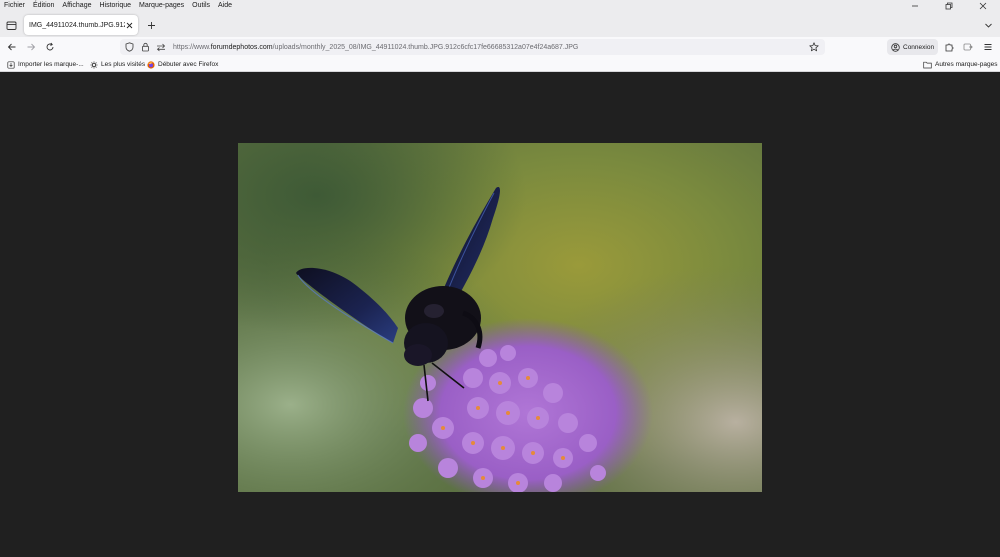  I want to click on tab-close-button, so click(129, 25).